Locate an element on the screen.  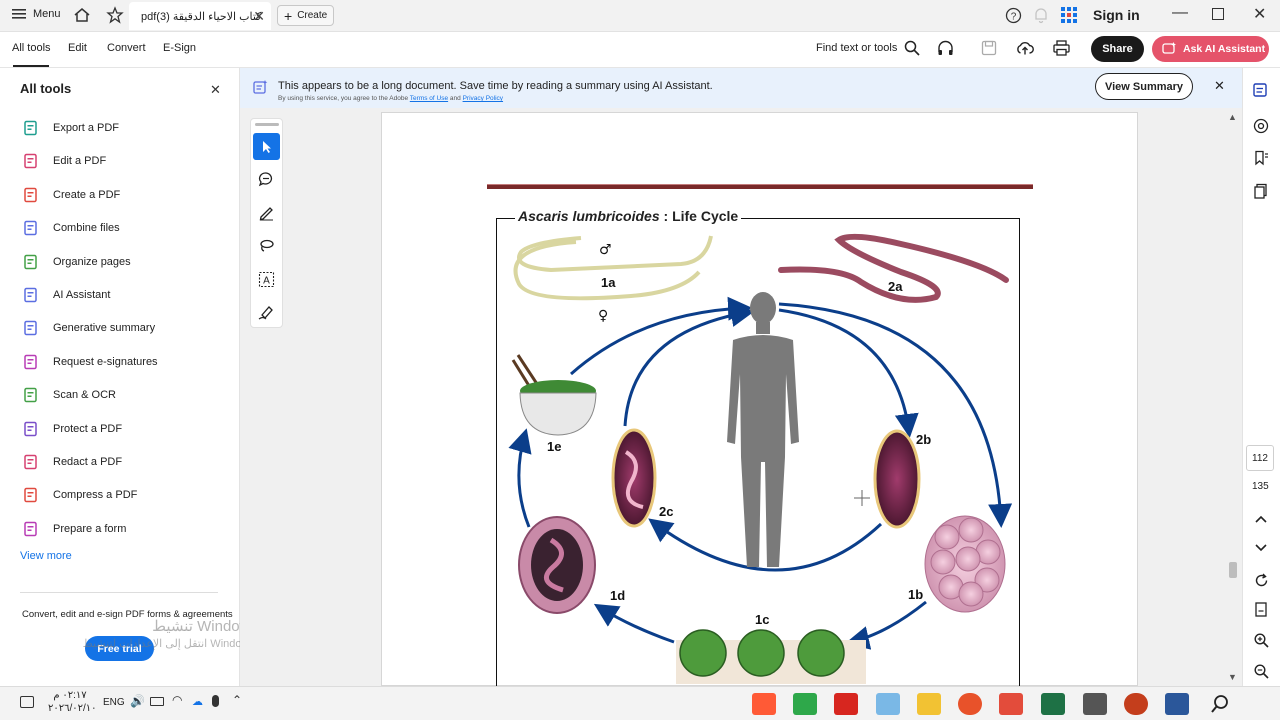
rail-bookmarks-button is located at coordinates (1261, 158).